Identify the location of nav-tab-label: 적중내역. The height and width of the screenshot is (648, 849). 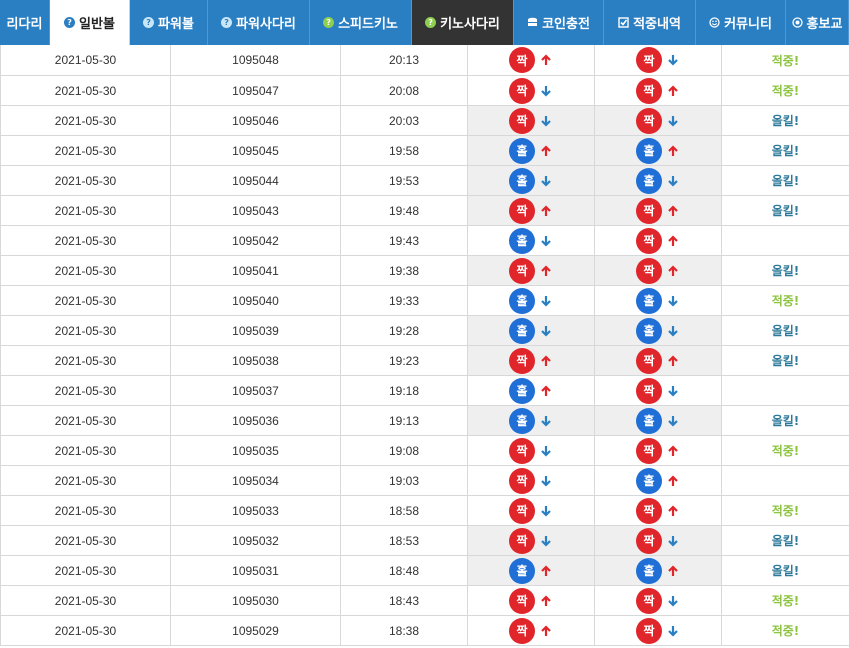
(657, 24).